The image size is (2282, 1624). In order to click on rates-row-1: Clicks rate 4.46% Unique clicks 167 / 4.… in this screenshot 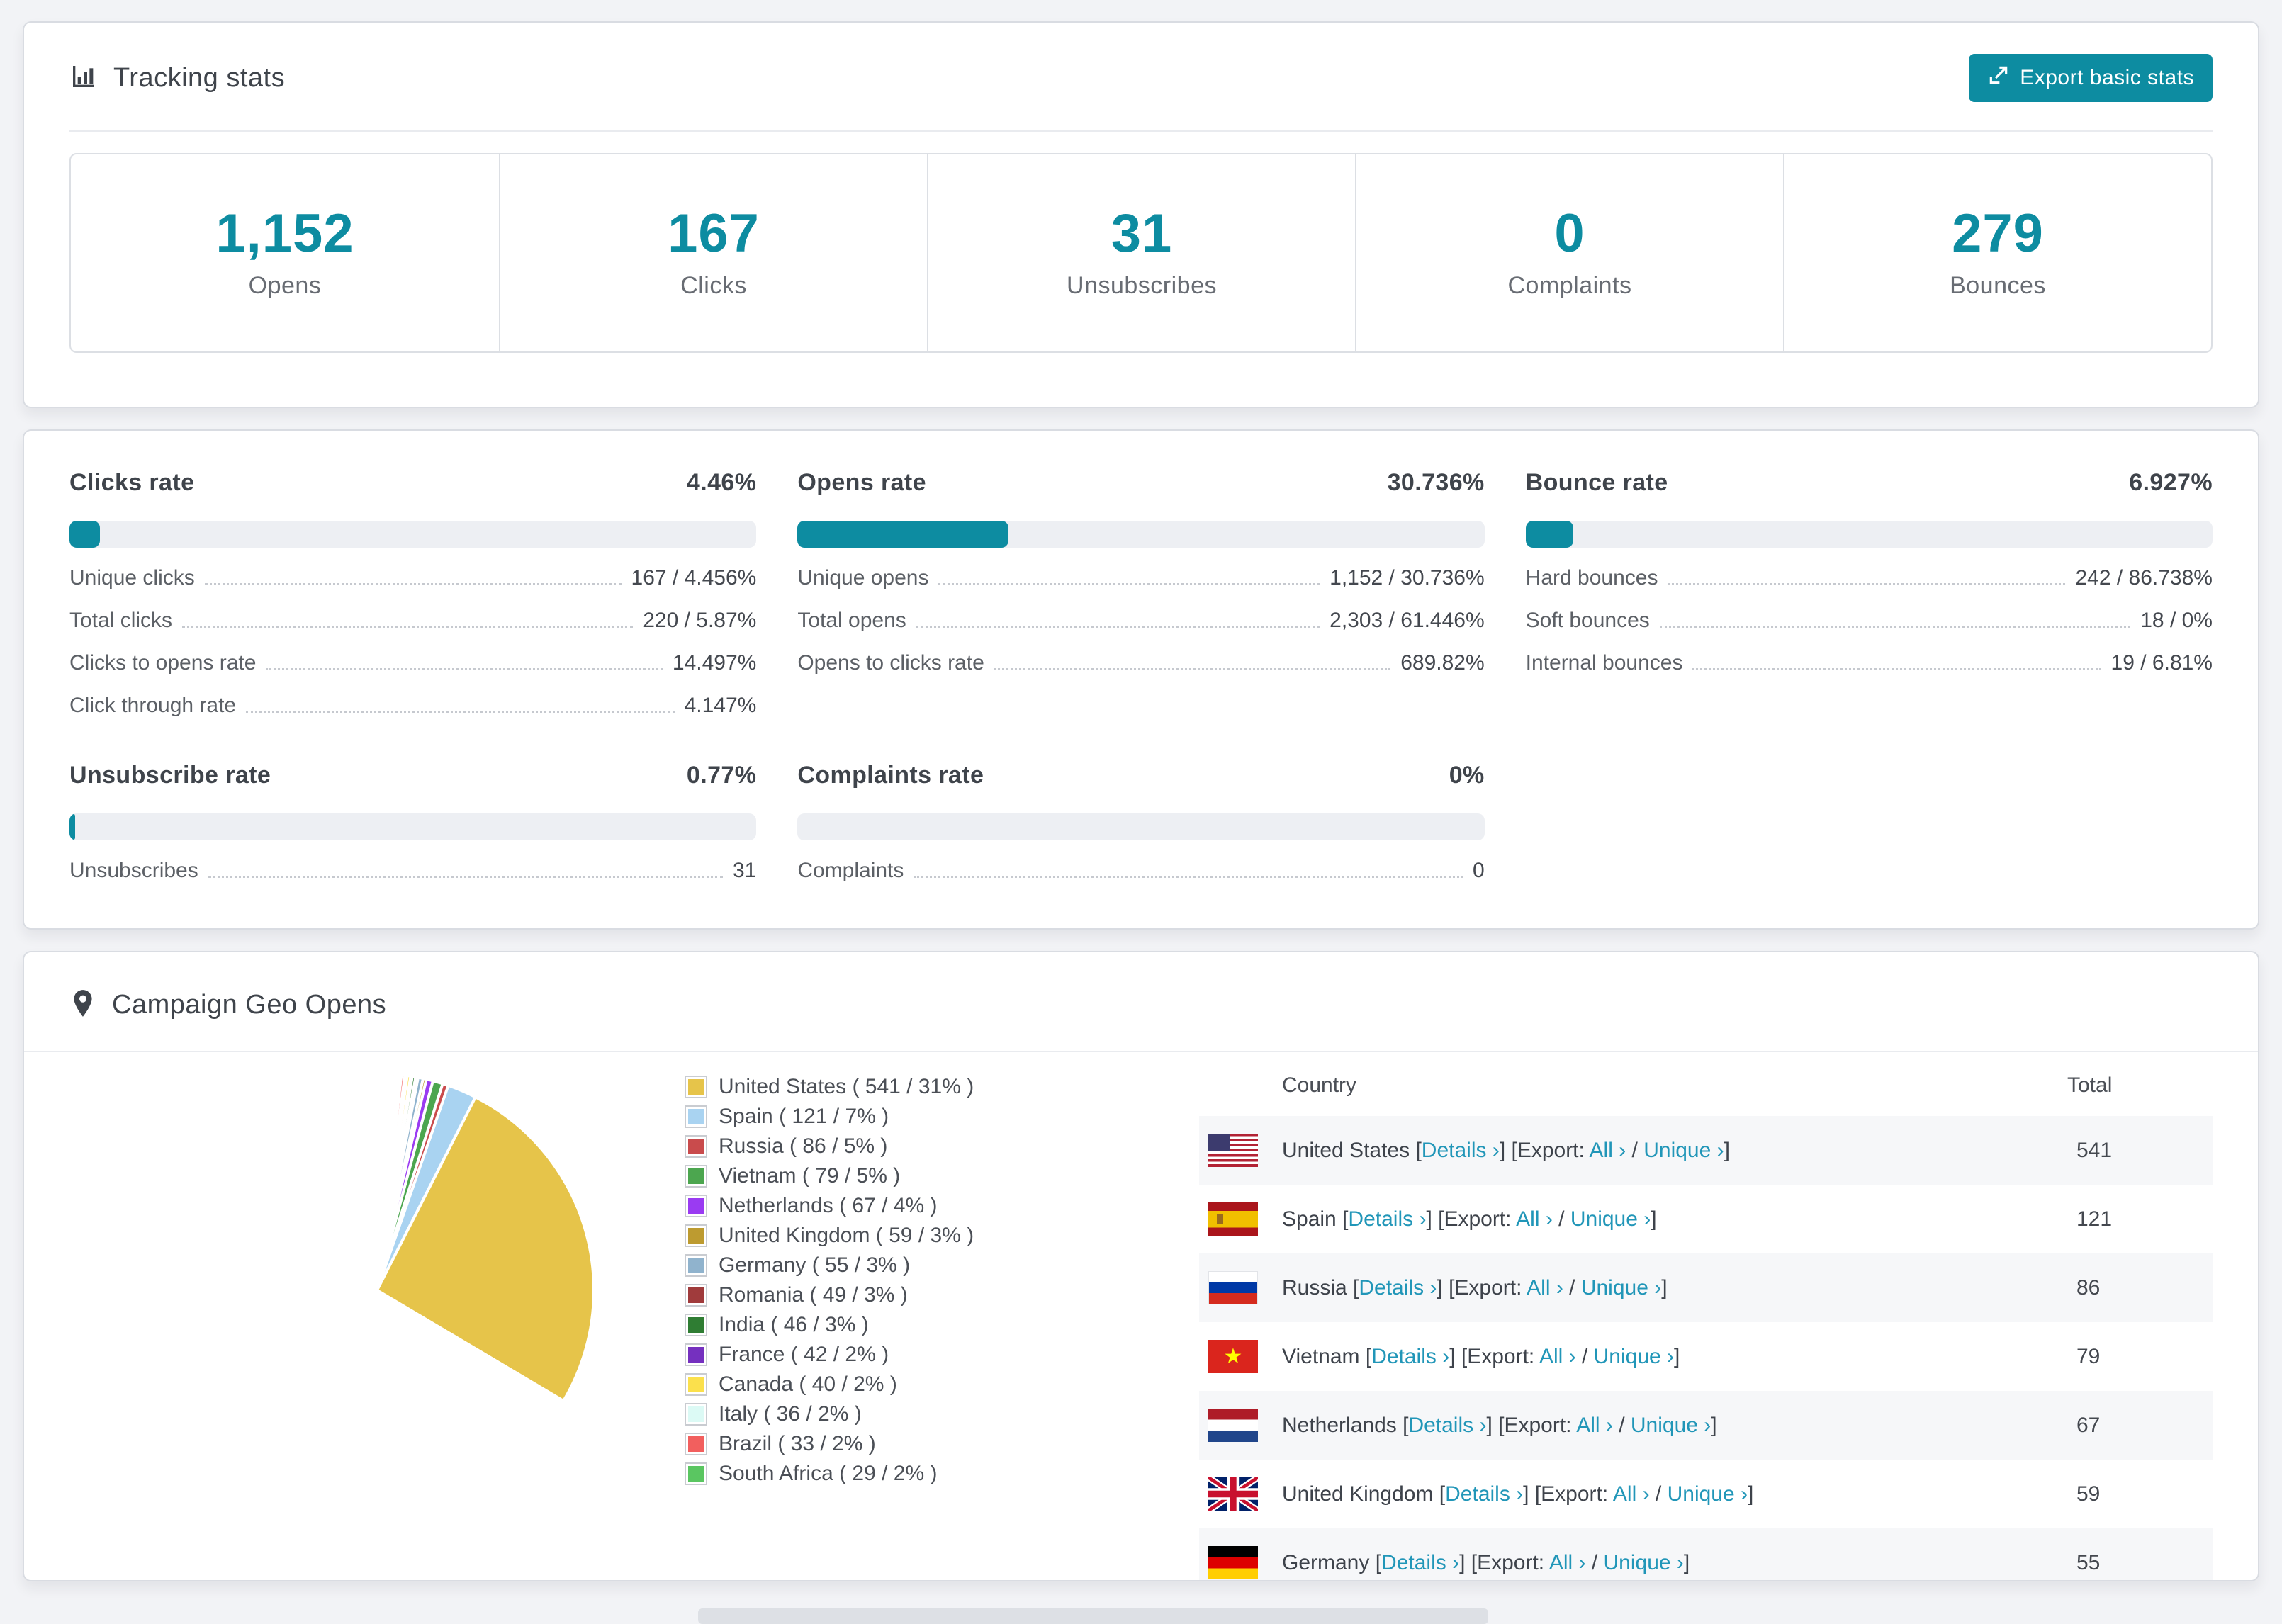, I will do `click(1141, 593)`.